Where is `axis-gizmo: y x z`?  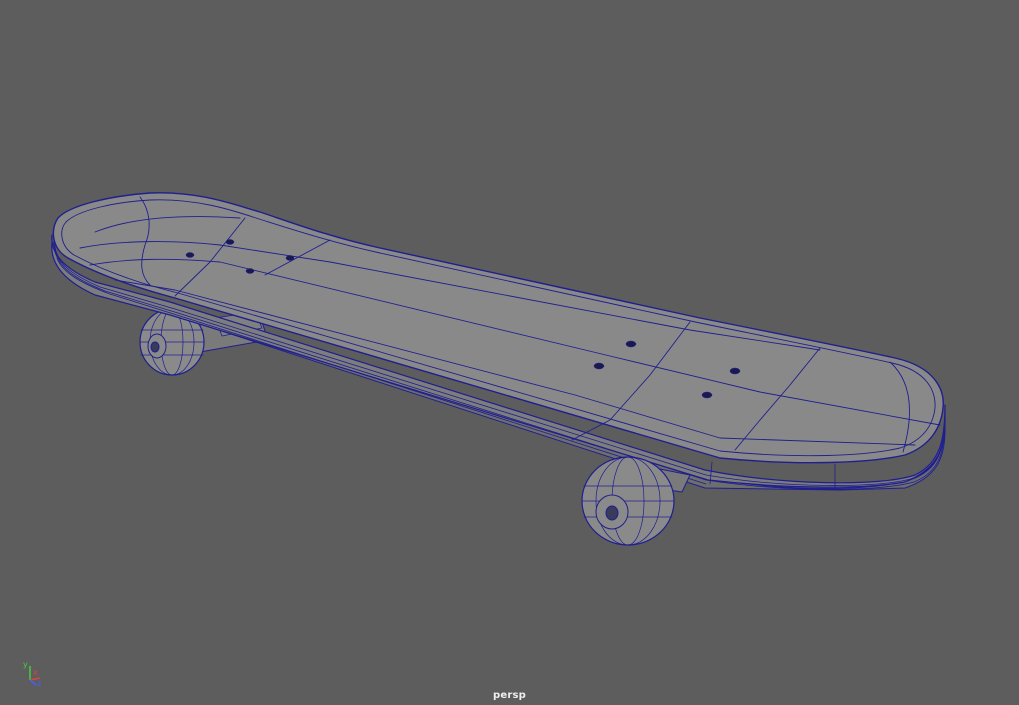 axis-gizmo: y x z is located at coordinates (32, 674).